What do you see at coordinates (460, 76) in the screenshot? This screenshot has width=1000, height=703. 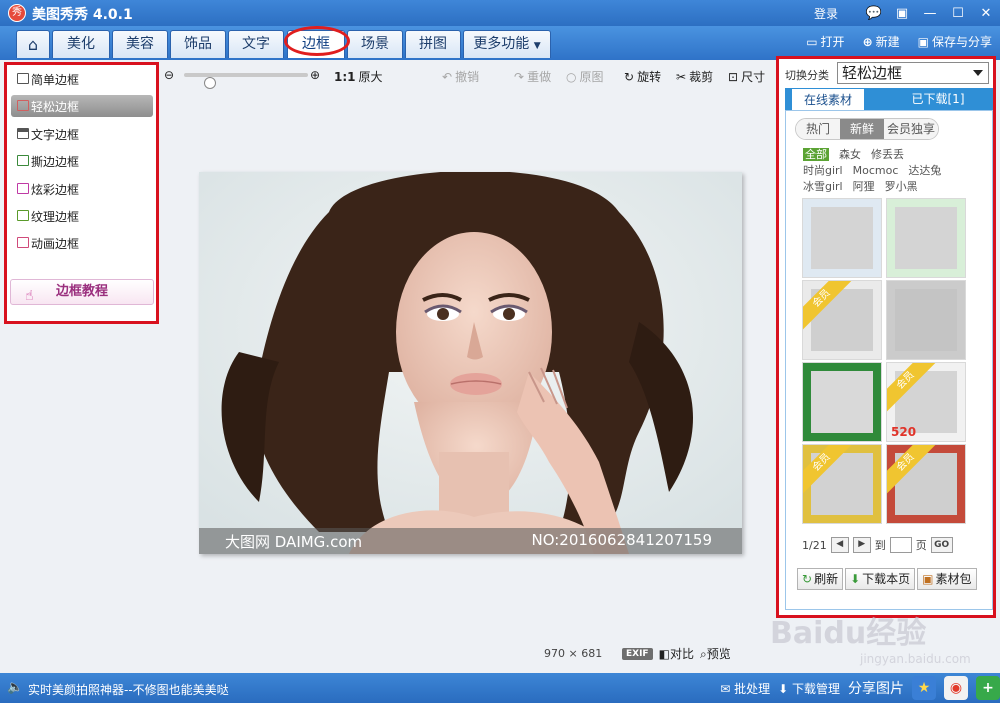 I see `undo-button: ↶ 撤销` at bounding box center [460, 76].